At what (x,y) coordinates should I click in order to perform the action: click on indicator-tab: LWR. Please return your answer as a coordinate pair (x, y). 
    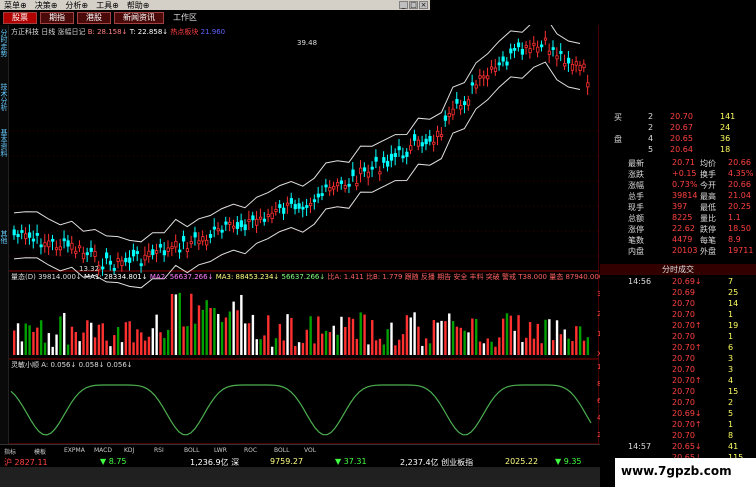
    Looking at the image, I should click on (220, 450).